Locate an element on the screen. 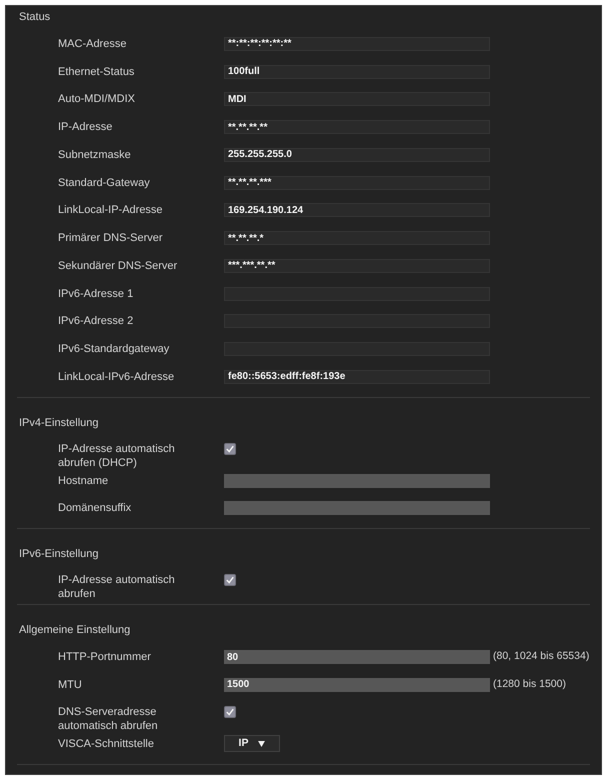 The height and width of the screenshot is (779, 612). field-label: LinkLocal-IPv6-Adresse is located at coordinates (116, 377).